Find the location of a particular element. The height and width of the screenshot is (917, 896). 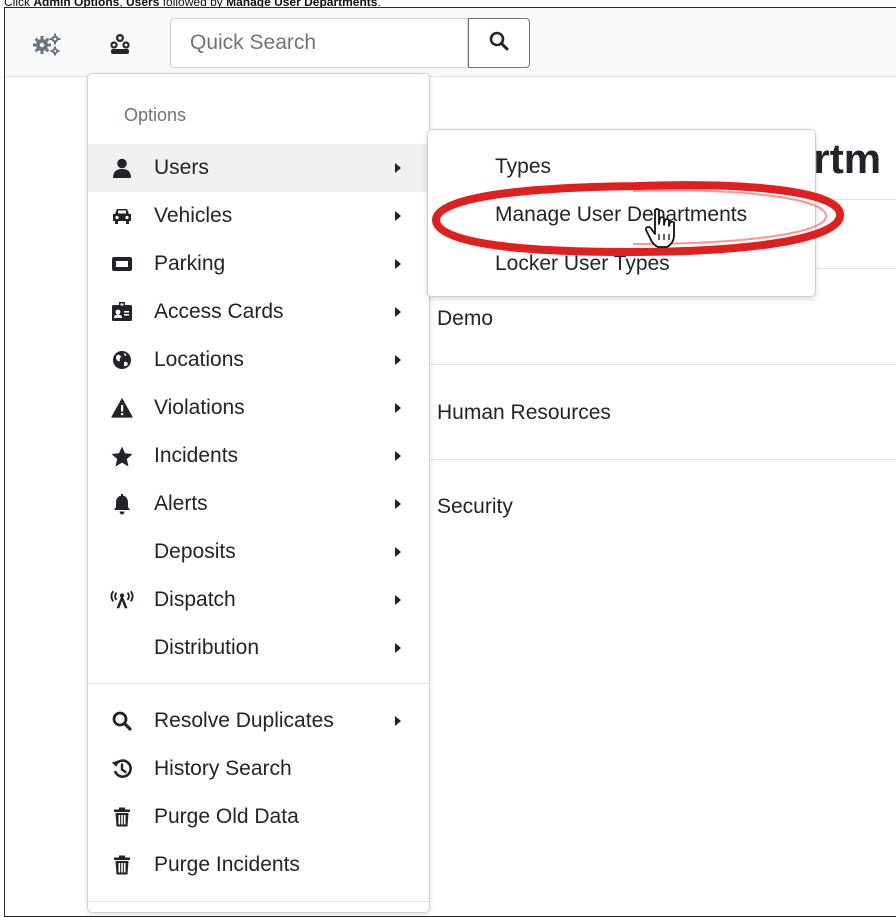

menu-item-label: Users is located at coordinates (181, 167).